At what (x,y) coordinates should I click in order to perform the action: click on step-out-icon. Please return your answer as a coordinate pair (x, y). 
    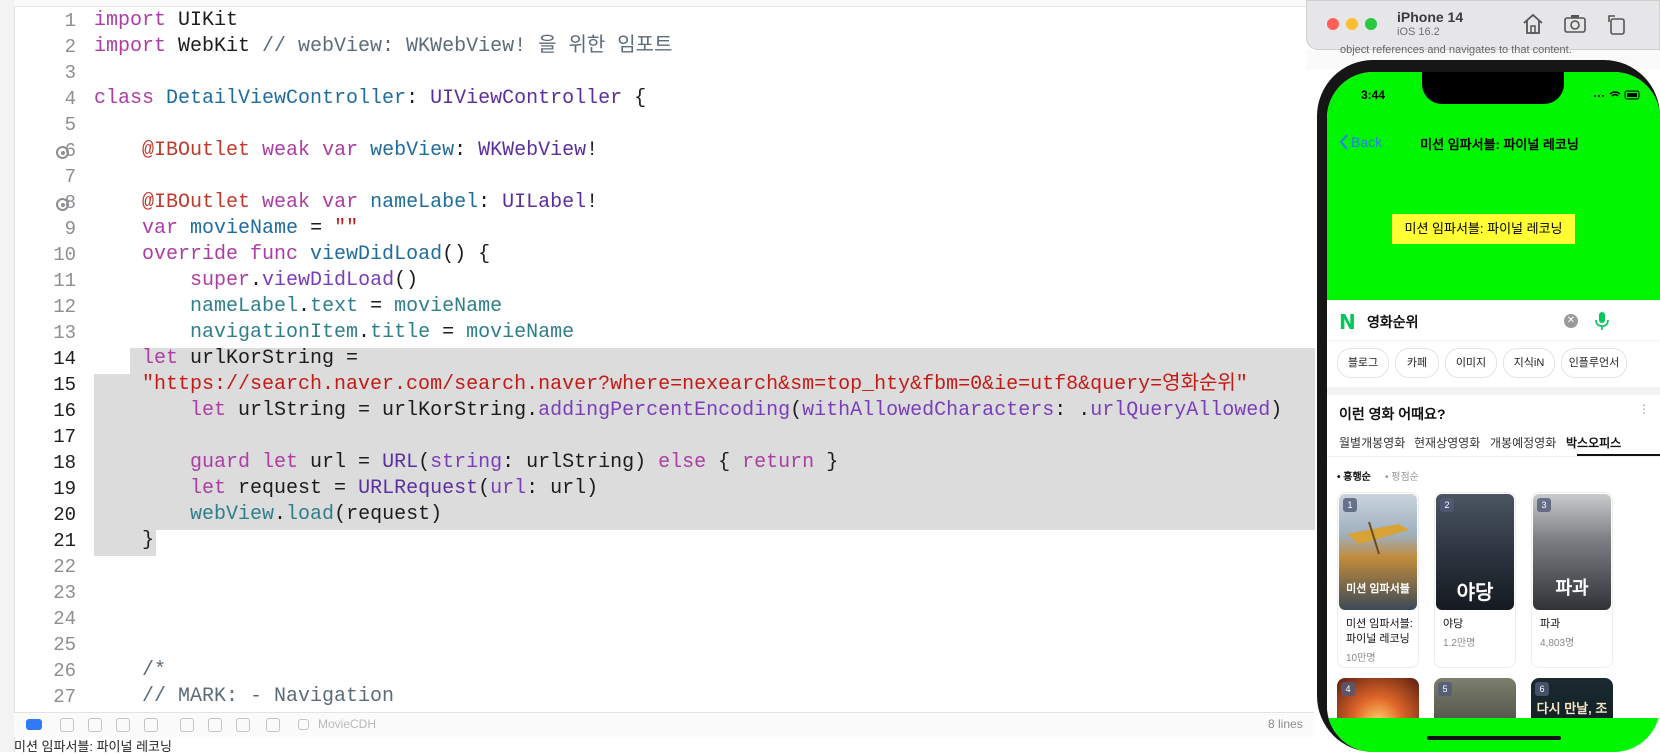
    Looking at the image, I should click on (151, 725).